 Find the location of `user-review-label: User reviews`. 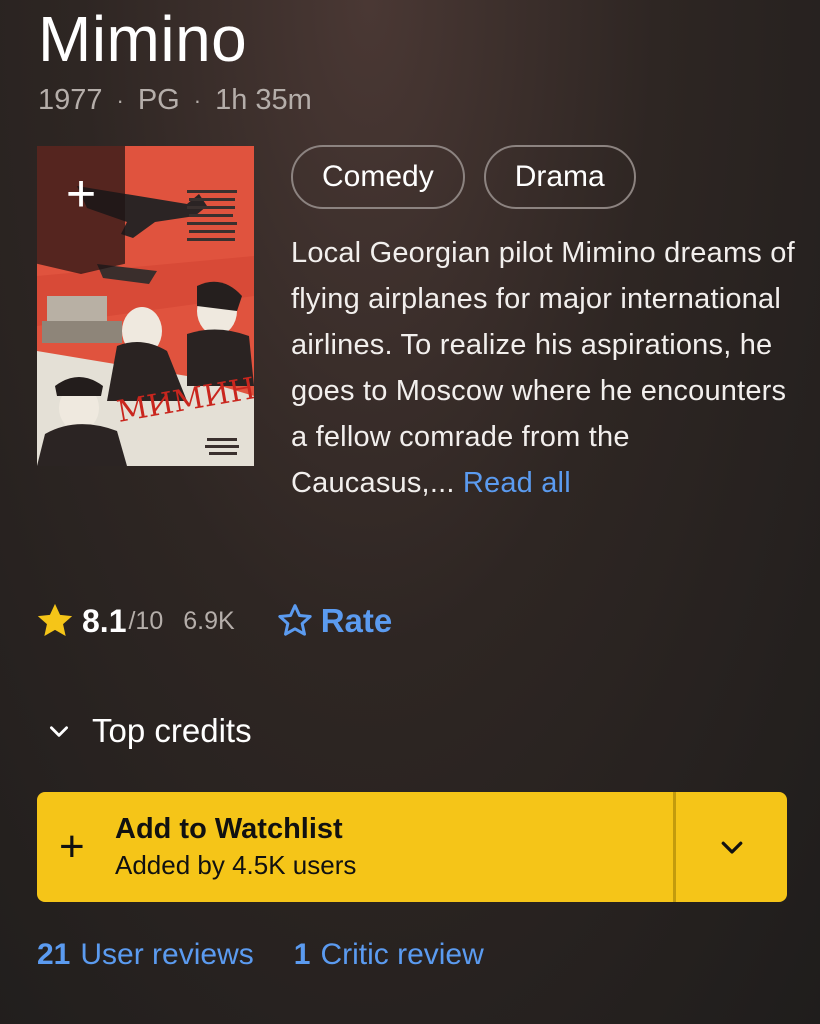

user-review-label: User reviews is located at coordinates (167, 954).